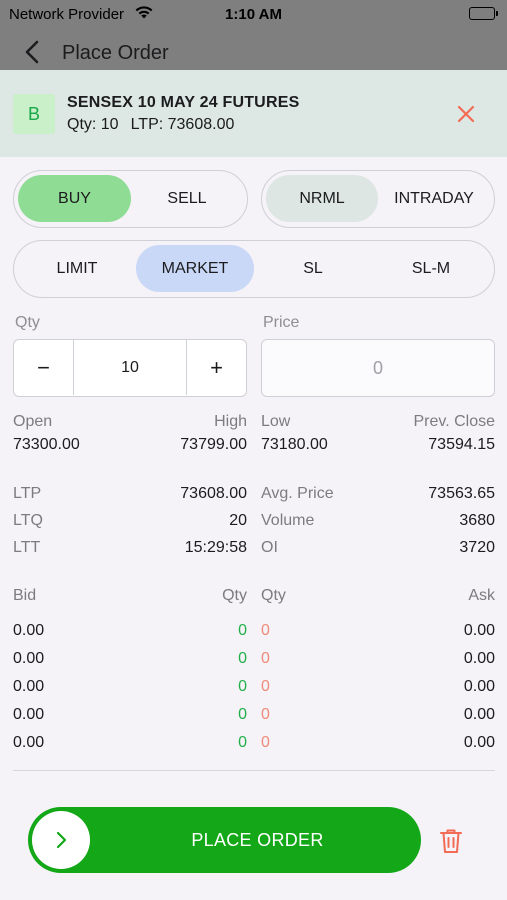 This screenshot has width=507, height=900. I want to click on slider-knob, so click(61, 840).